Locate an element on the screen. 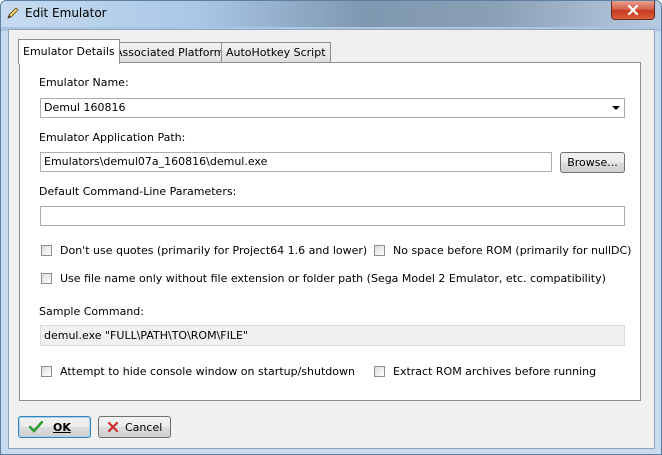  emulator-path-label: Emulator Application Path: is located at coordinates (112, 137).